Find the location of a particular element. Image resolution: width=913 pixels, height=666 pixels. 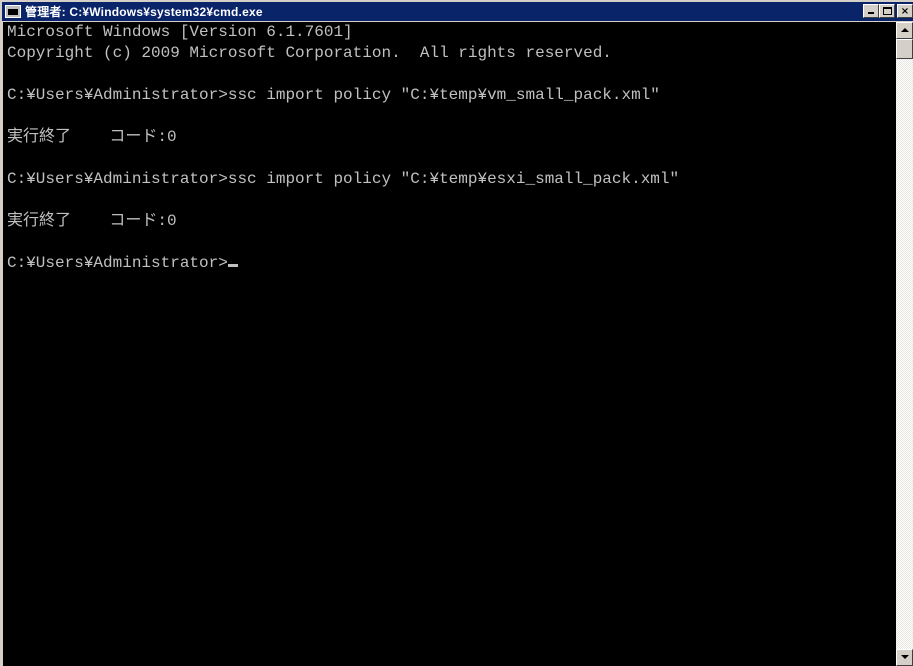

window-controls: × is located at coordinates (888, 11).